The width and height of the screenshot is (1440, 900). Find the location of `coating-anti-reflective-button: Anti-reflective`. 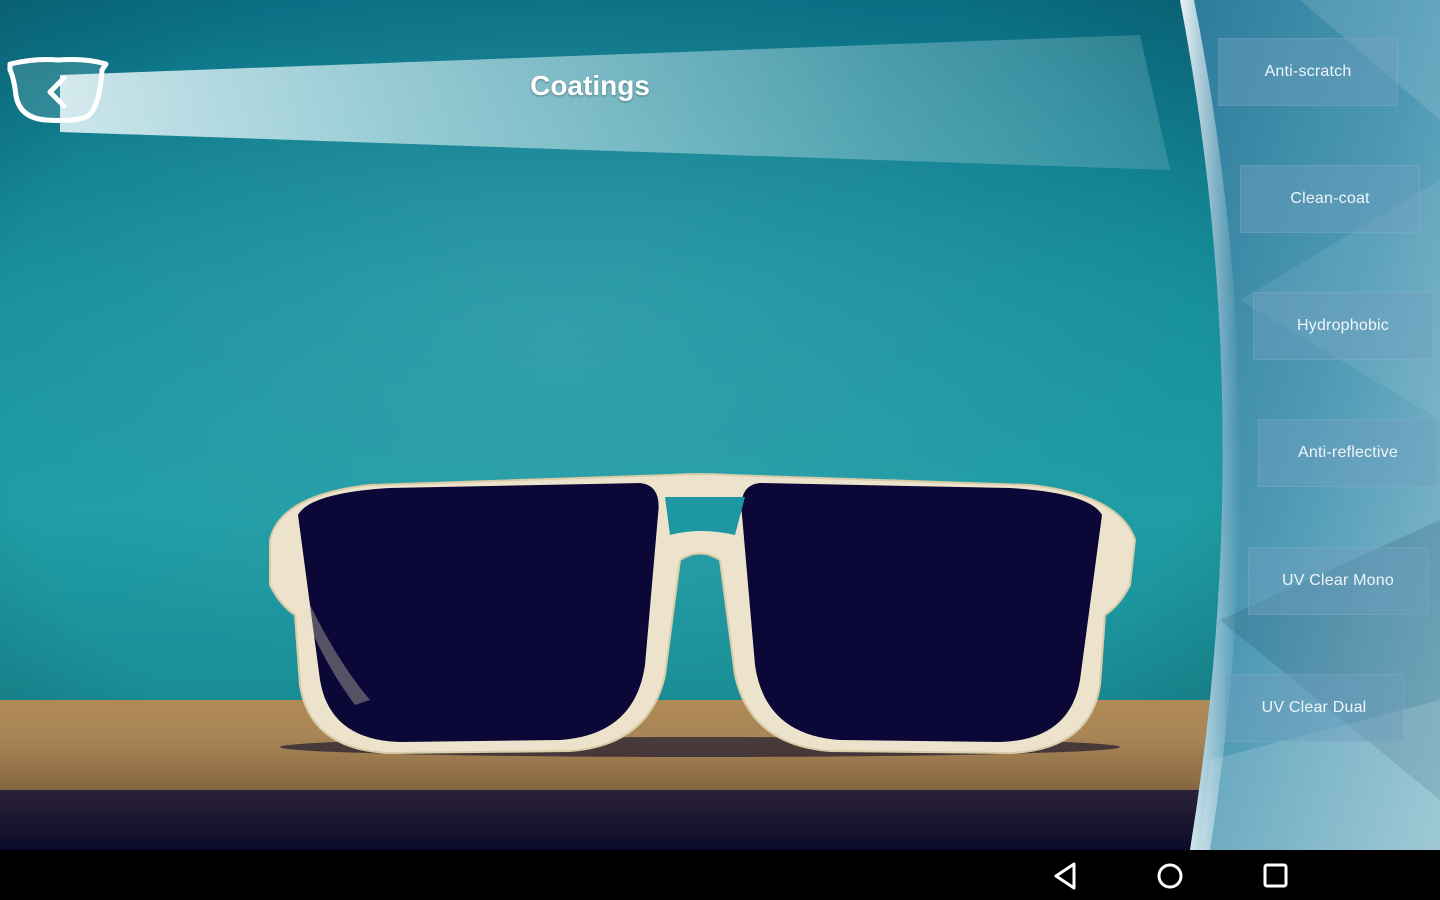

coating-anti-reflective-button: Anti-reflective is located at coordinates (1348, 453).